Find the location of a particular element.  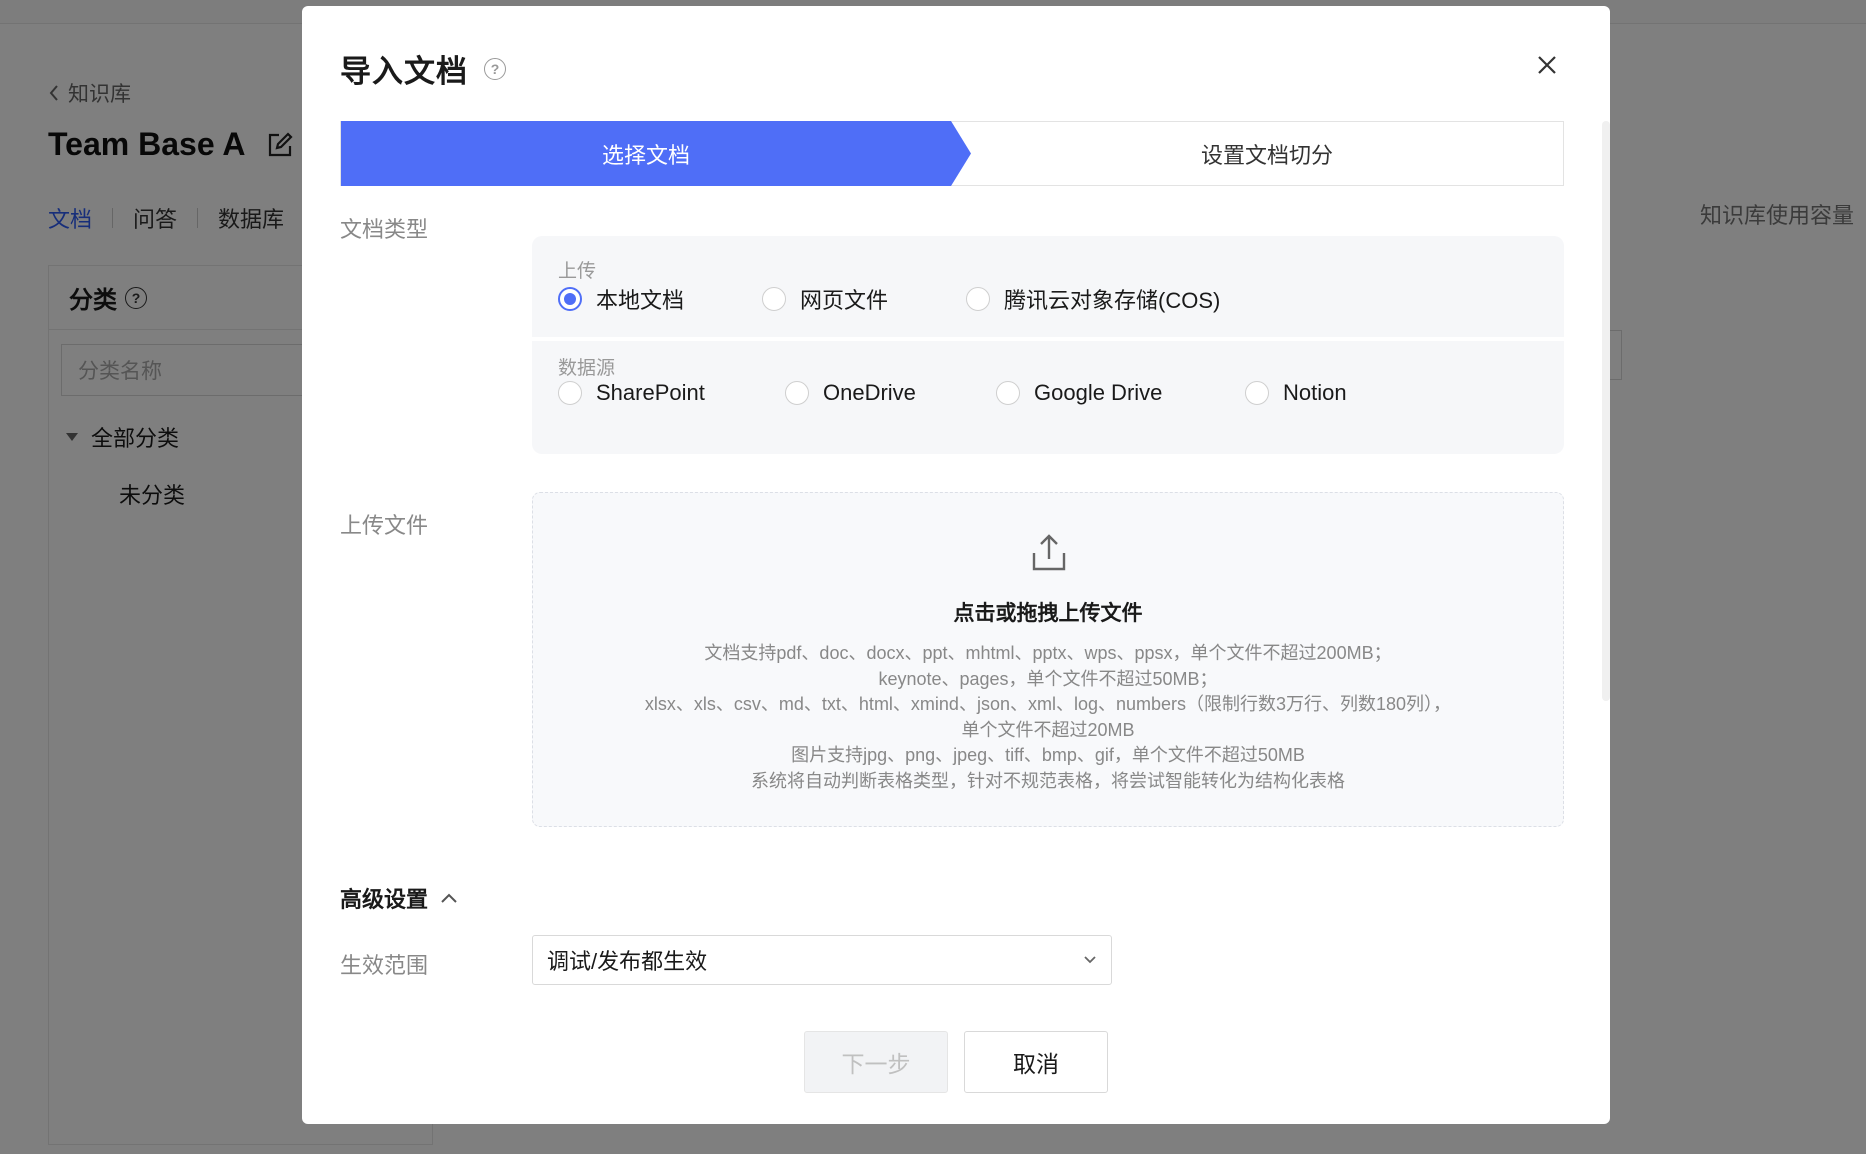

advanced-settings-toggle: 高级设置 is located at coordinates (399, 898).